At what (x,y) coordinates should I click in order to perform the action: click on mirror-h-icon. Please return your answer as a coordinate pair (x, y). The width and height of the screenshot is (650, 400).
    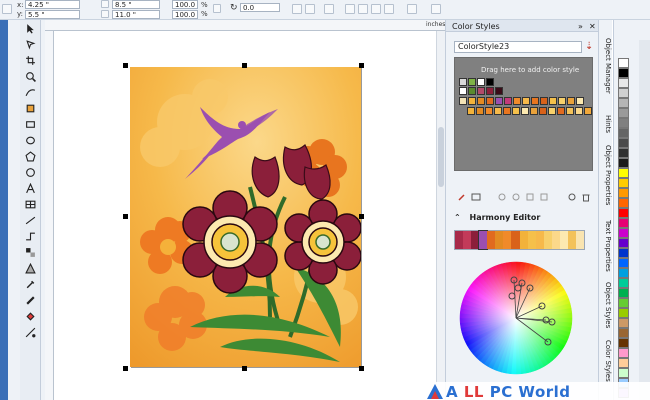
    Looking at the image, I should click on (297, 9).